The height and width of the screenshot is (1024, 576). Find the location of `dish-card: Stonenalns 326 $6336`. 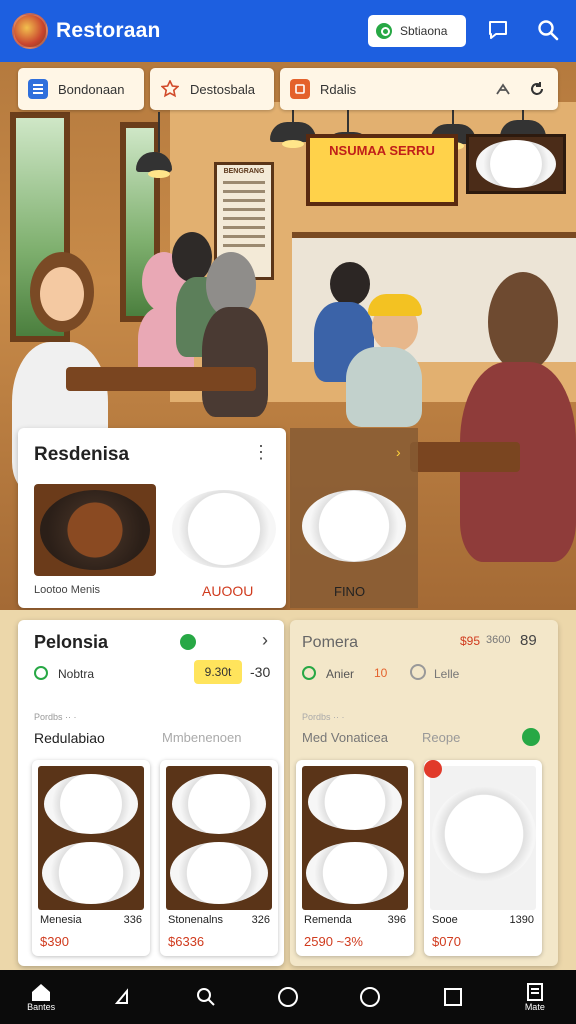

dish-card: Stonenalns 326 $6336 is located at coordinates (219, 858).